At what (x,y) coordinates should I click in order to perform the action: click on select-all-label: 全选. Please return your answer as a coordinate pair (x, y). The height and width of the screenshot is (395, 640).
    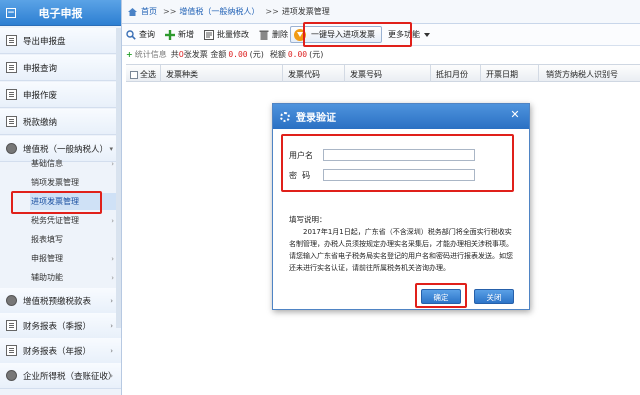
    Looking at the image, I should click on (148, 74).